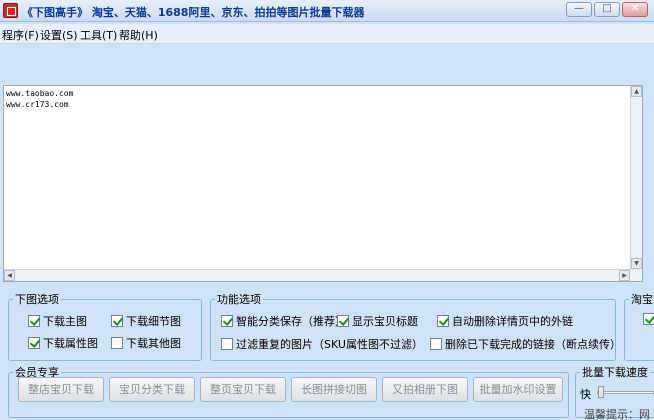 The width and height of the screenshot is (654, 420). Describe the element at coordinates (642, 299) in the screenshot. I see `taobao-legend: 淘宝` at that location.